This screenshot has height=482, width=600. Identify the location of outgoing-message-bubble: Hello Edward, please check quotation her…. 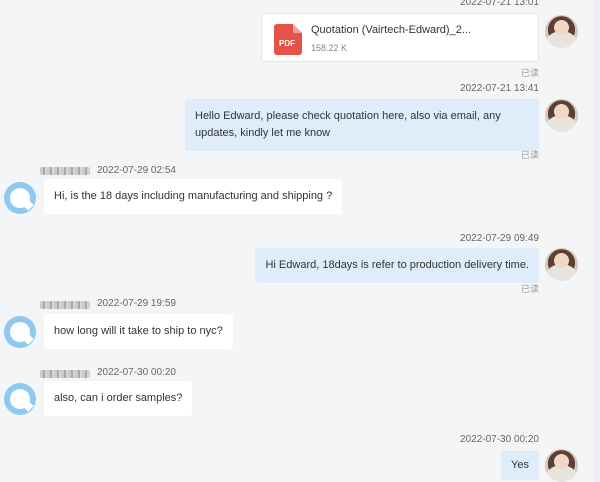
(362, 125).